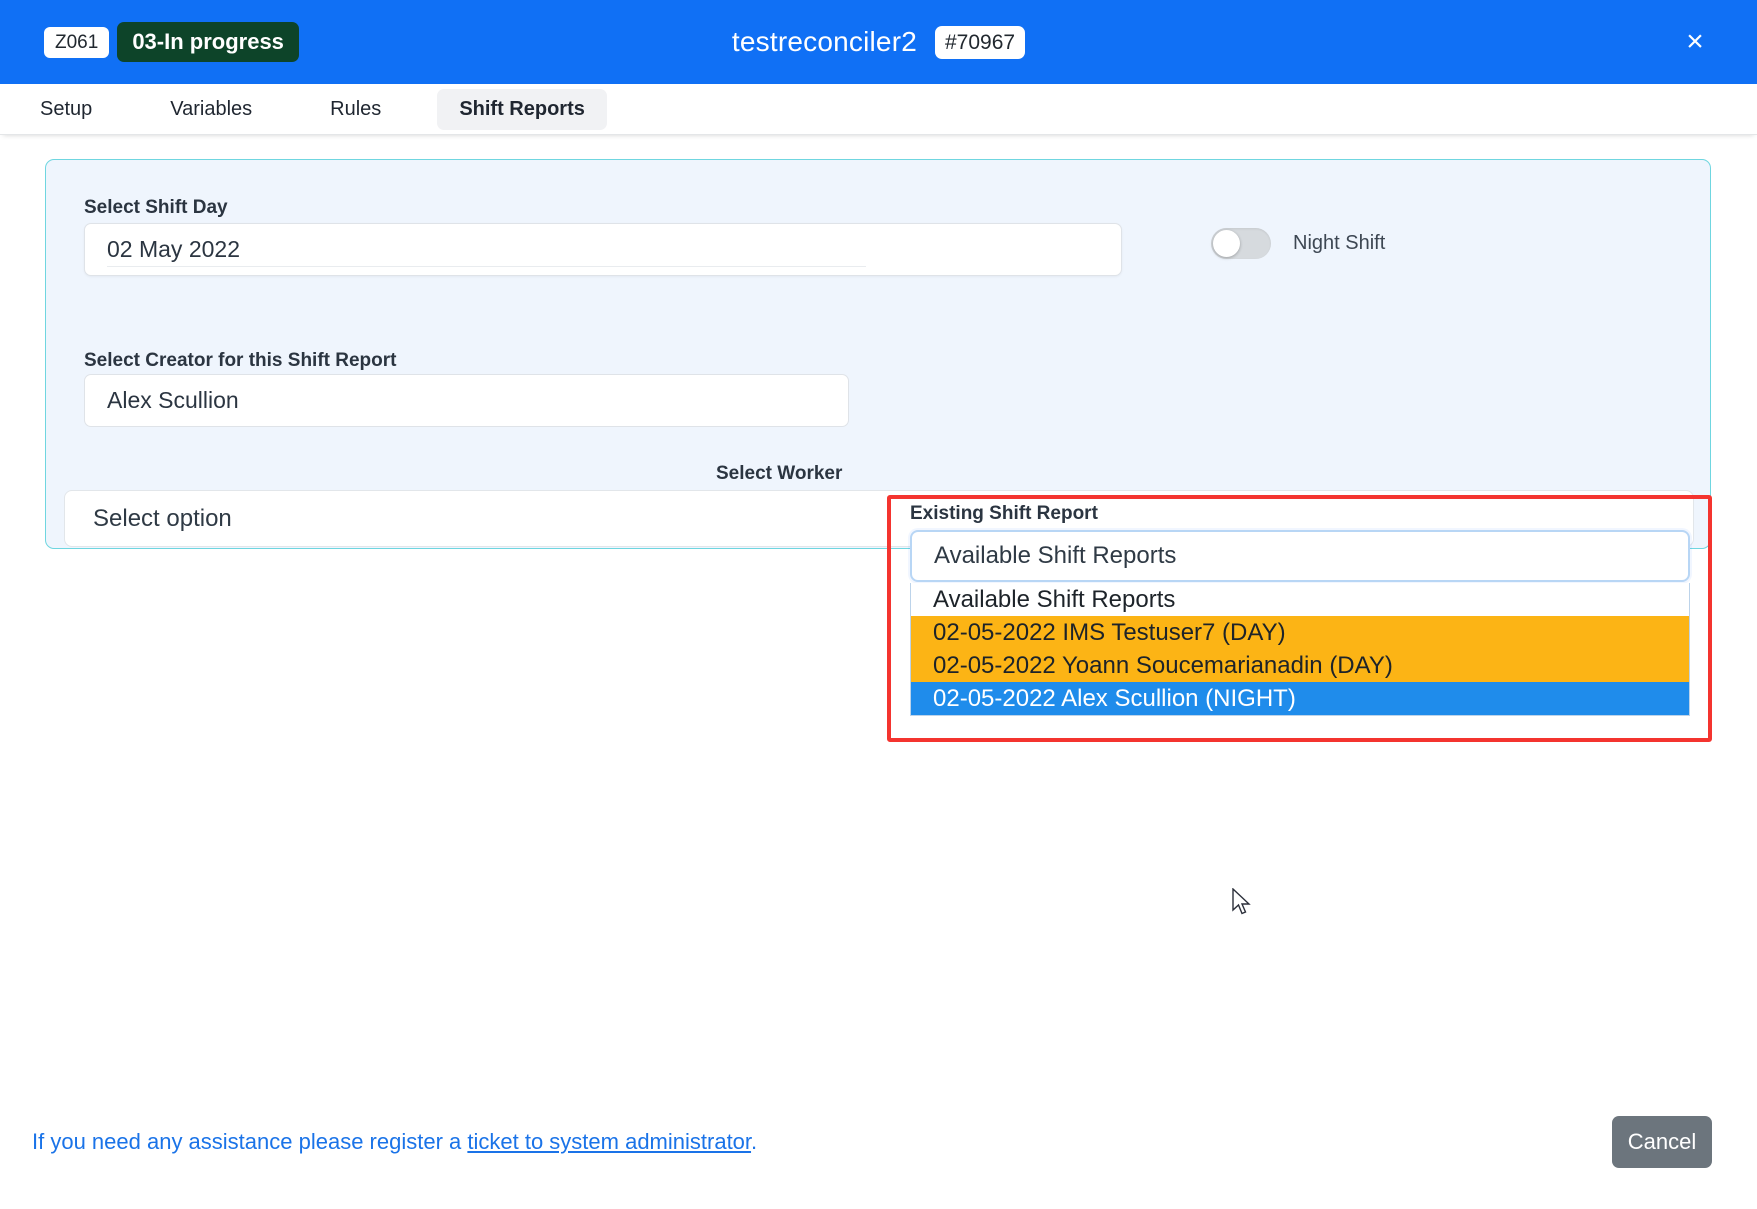 The height and width of the screenshot is (1209, 1757). What do you see at coordinates (1300, 698) in the screenshot?
I see `dropdown-option: 02-05-2022 Alex Scullion (NIGHT)` at bounding box center [1300, 698].